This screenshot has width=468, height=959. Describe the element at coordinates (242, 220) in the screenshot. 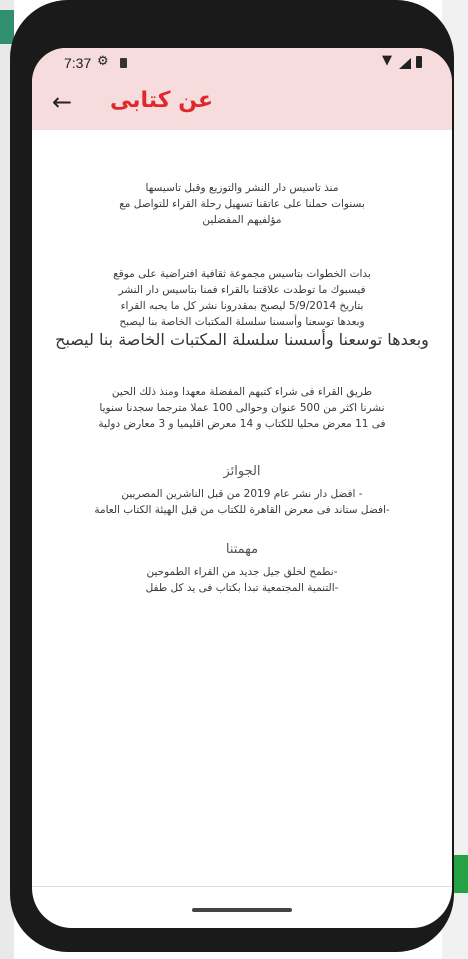

I see `intro-line: مؤلفيهم المفضلين` at that location.